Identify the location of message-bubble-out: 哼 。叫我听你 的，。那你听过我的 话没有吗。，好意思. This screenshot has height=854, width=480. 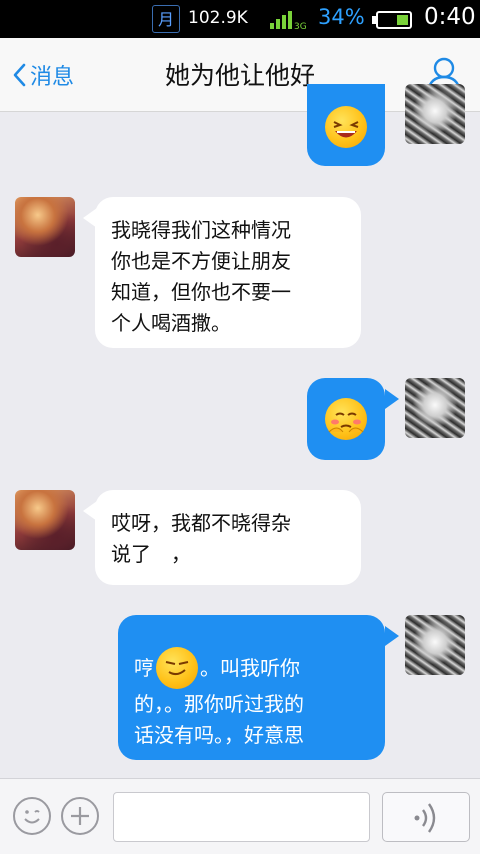
(251, 687).